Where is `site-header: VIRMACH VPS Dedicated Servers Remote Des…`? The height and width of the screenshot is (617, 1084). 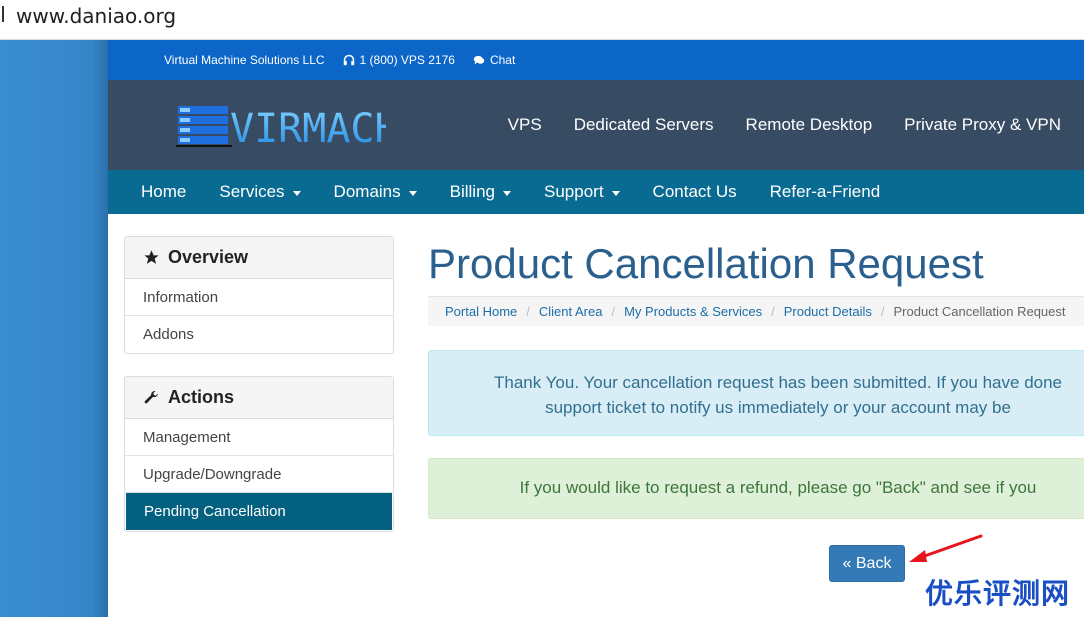
site-header: VIRMACH VPS Dedicated Servers Remote Des… is located at coordinates (596, 125).